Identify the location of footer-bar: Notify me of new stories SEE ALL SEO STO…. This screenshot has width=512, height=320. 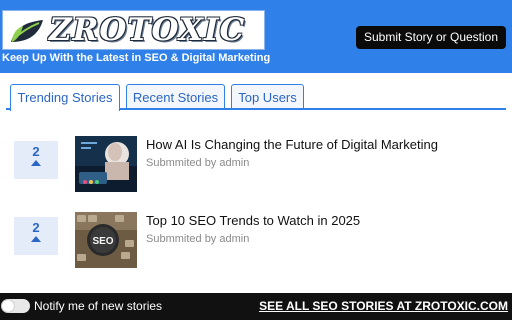
(256, 306).